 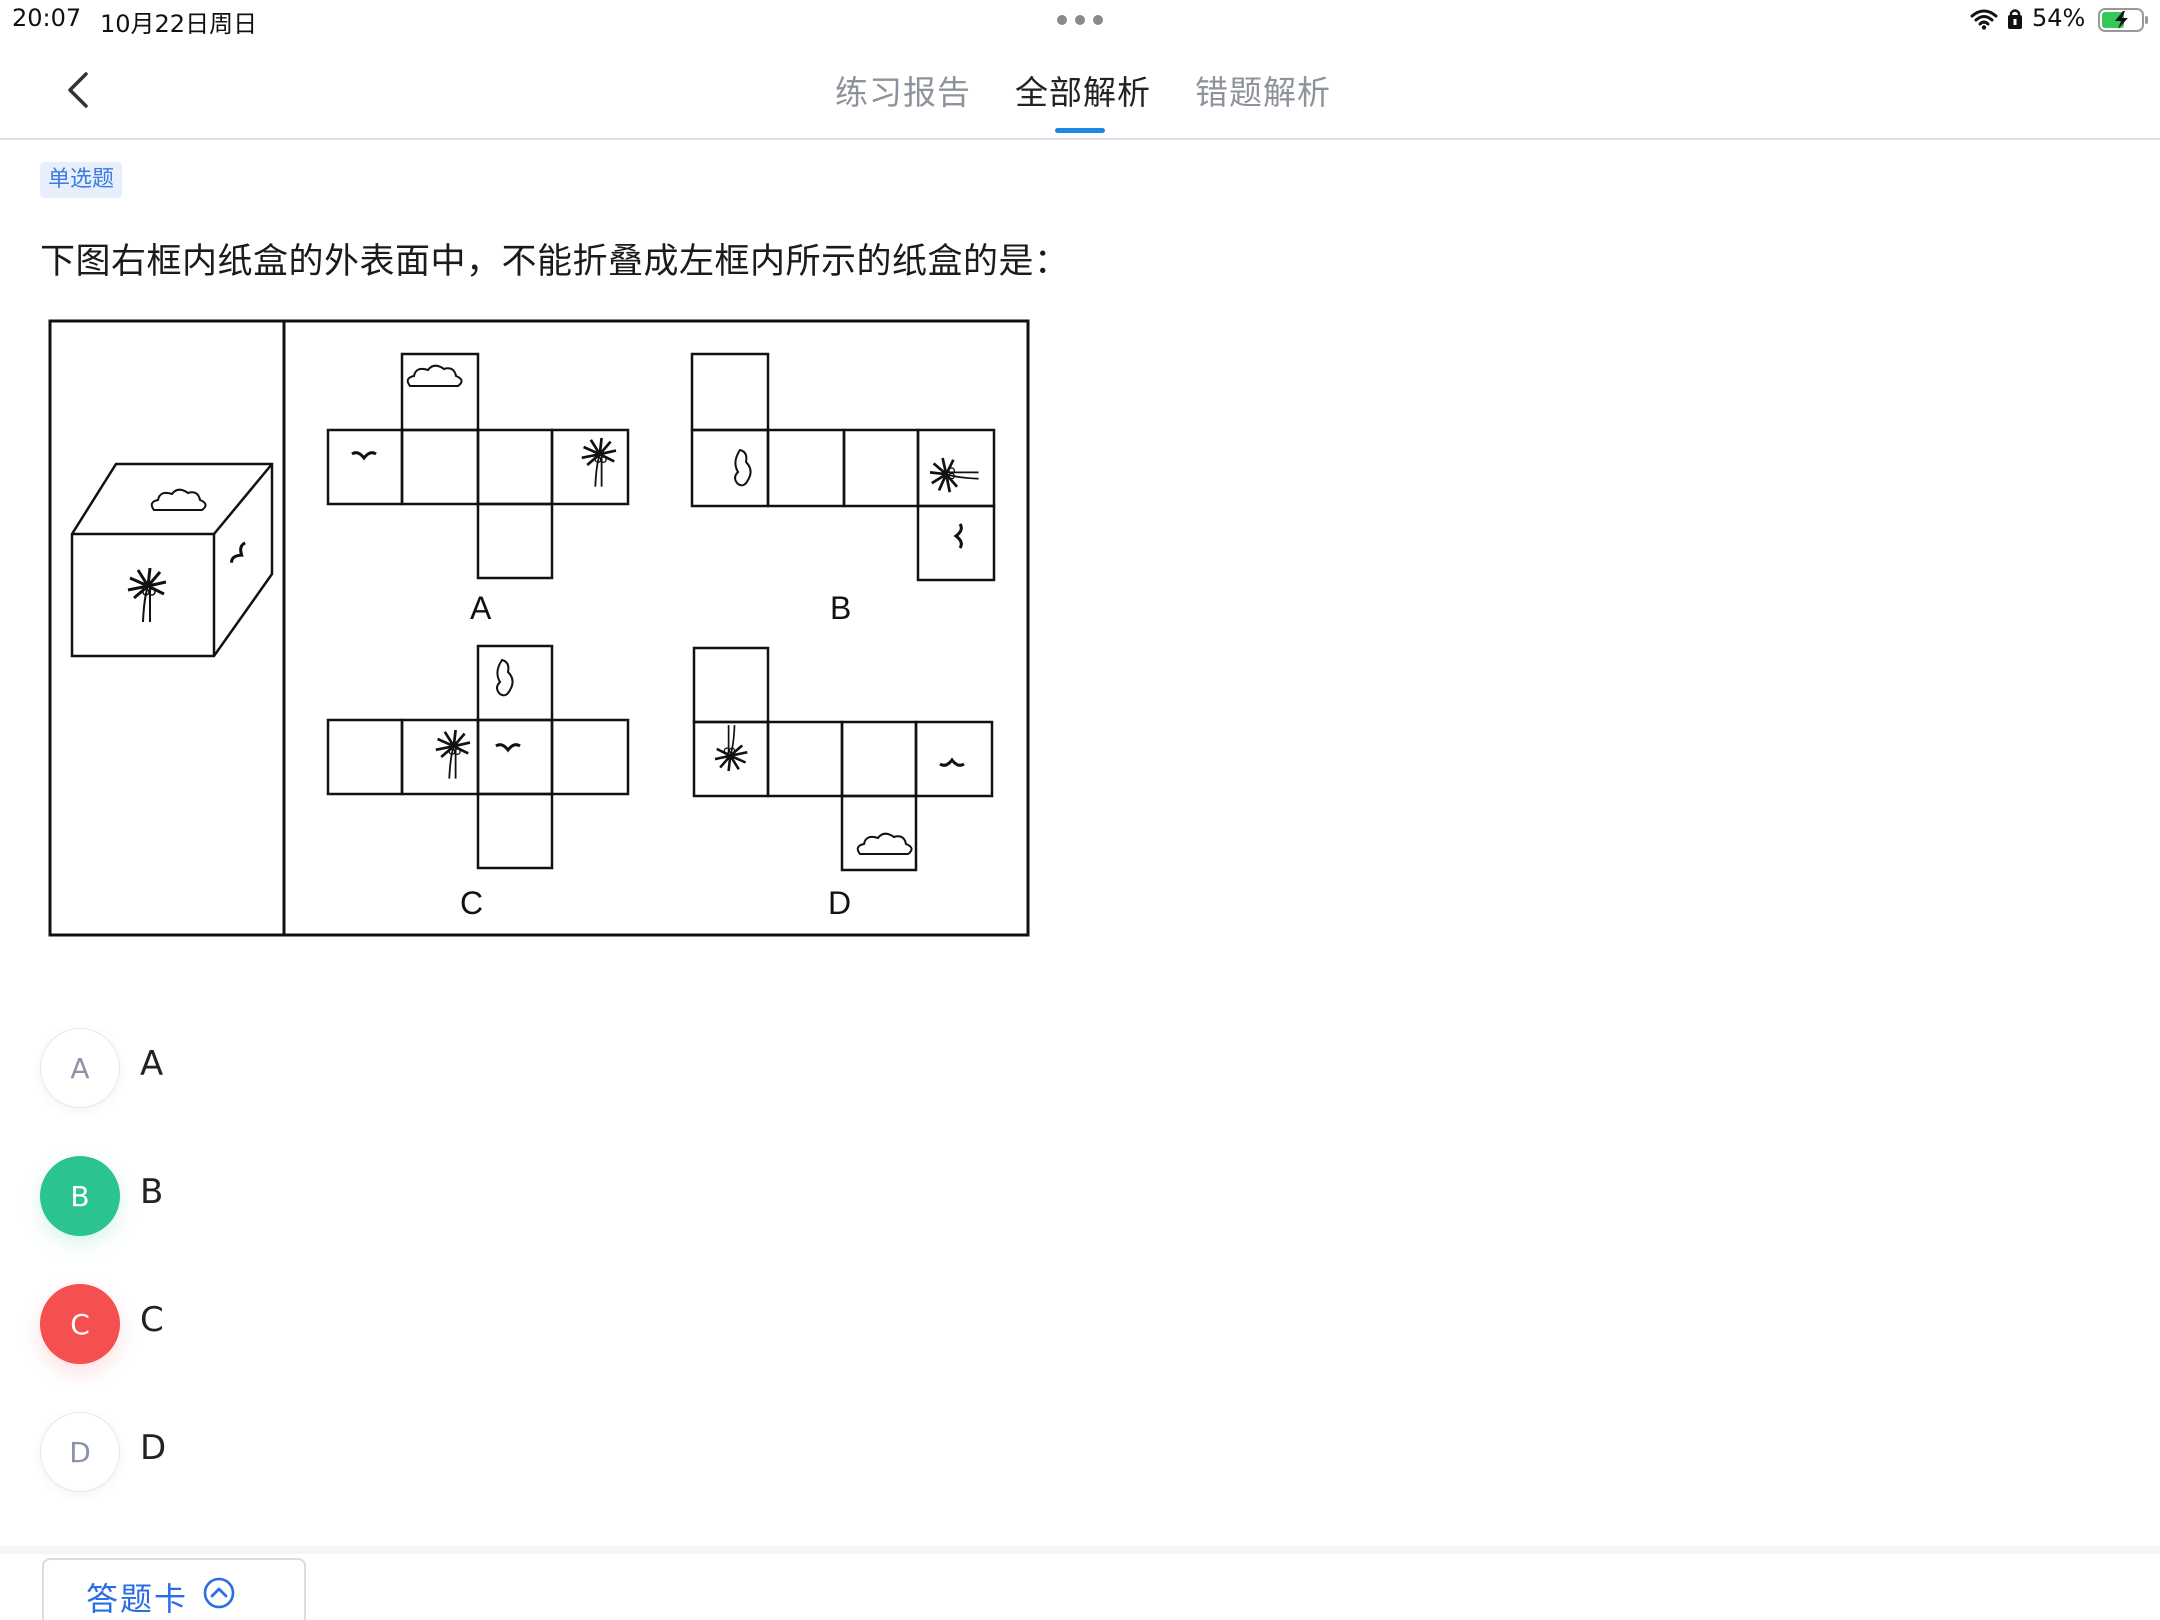 I want to click on battery-percent: 54%, so click(x=2059, y=18).